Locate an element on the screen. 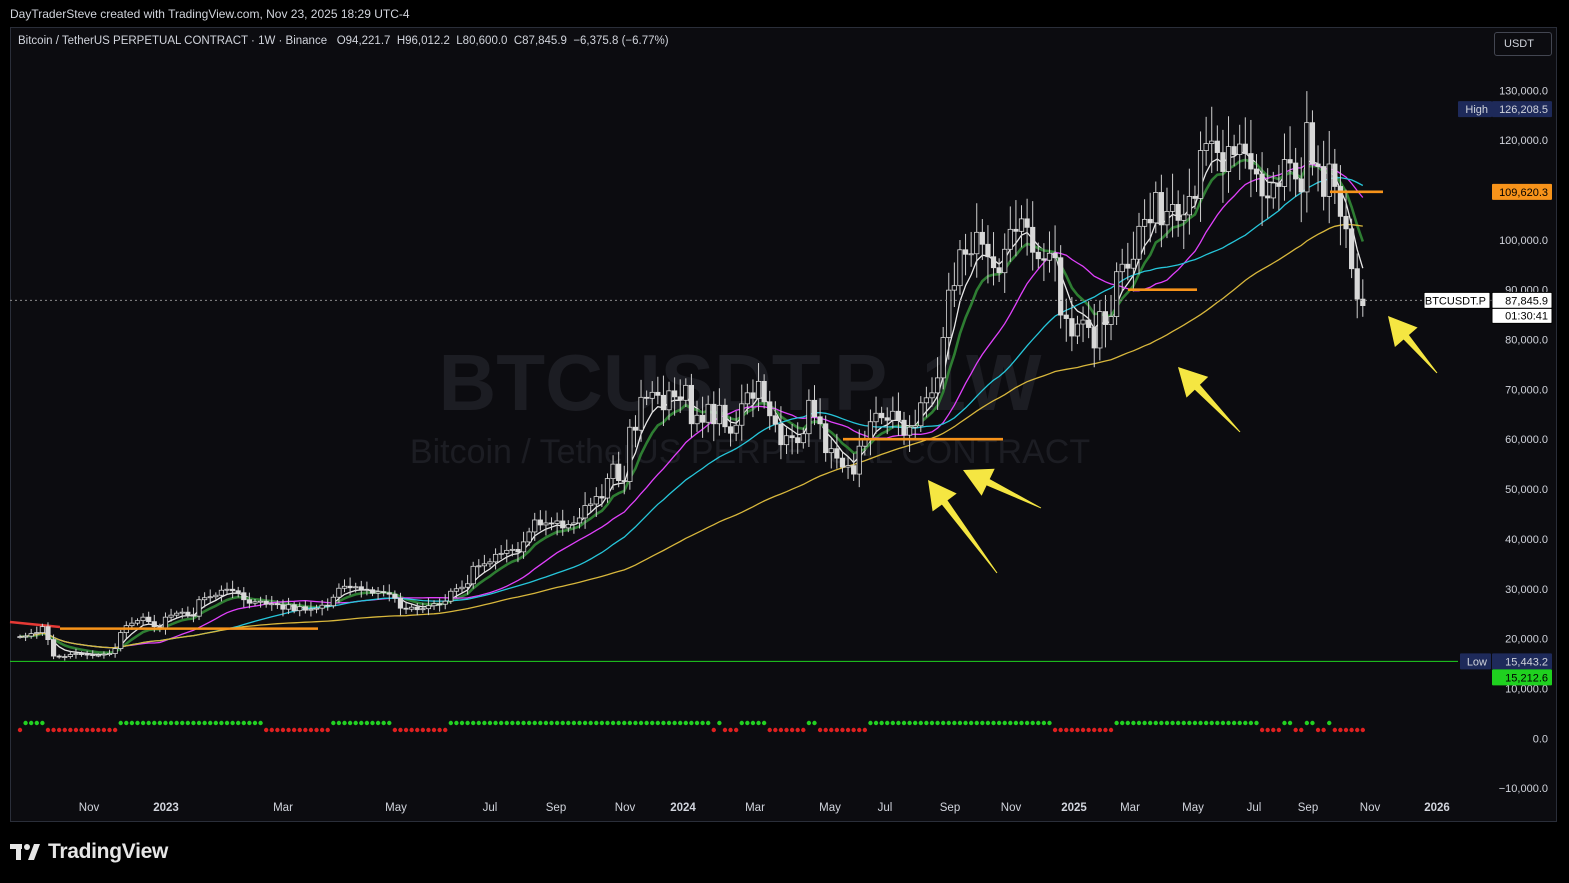  low-label-tag: Low is located at coordinates (1475, 661).